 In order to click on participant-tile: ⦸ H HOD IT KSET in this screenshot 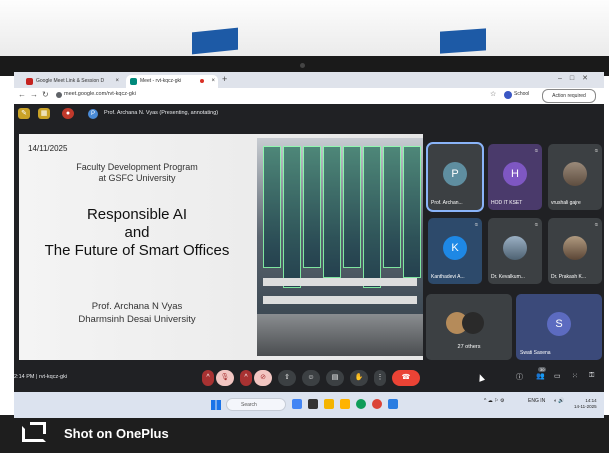, I will do `click(515, 177)`.